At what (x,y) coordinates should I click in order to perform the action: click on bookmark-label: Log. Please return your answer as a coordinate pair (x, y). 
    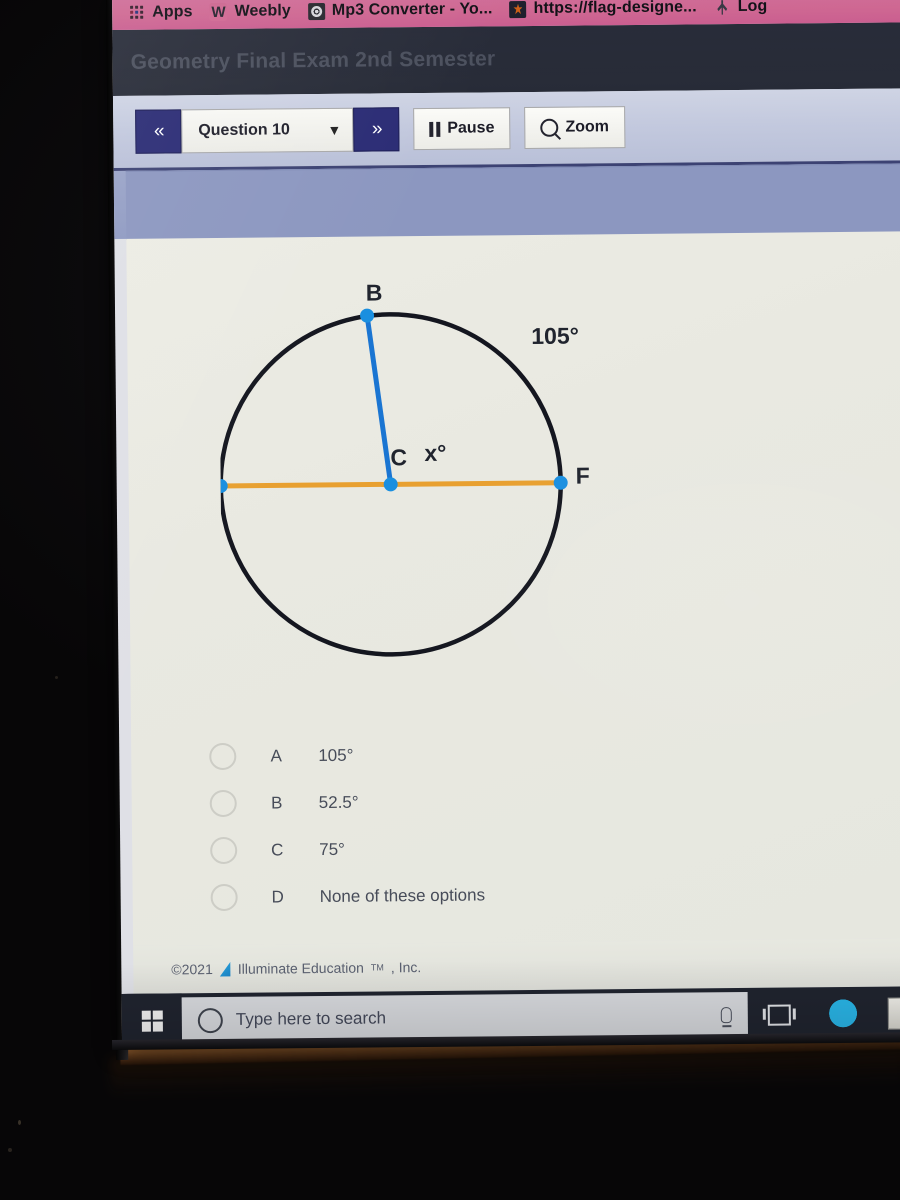
    Looking at the image, I should click on (752, 7).